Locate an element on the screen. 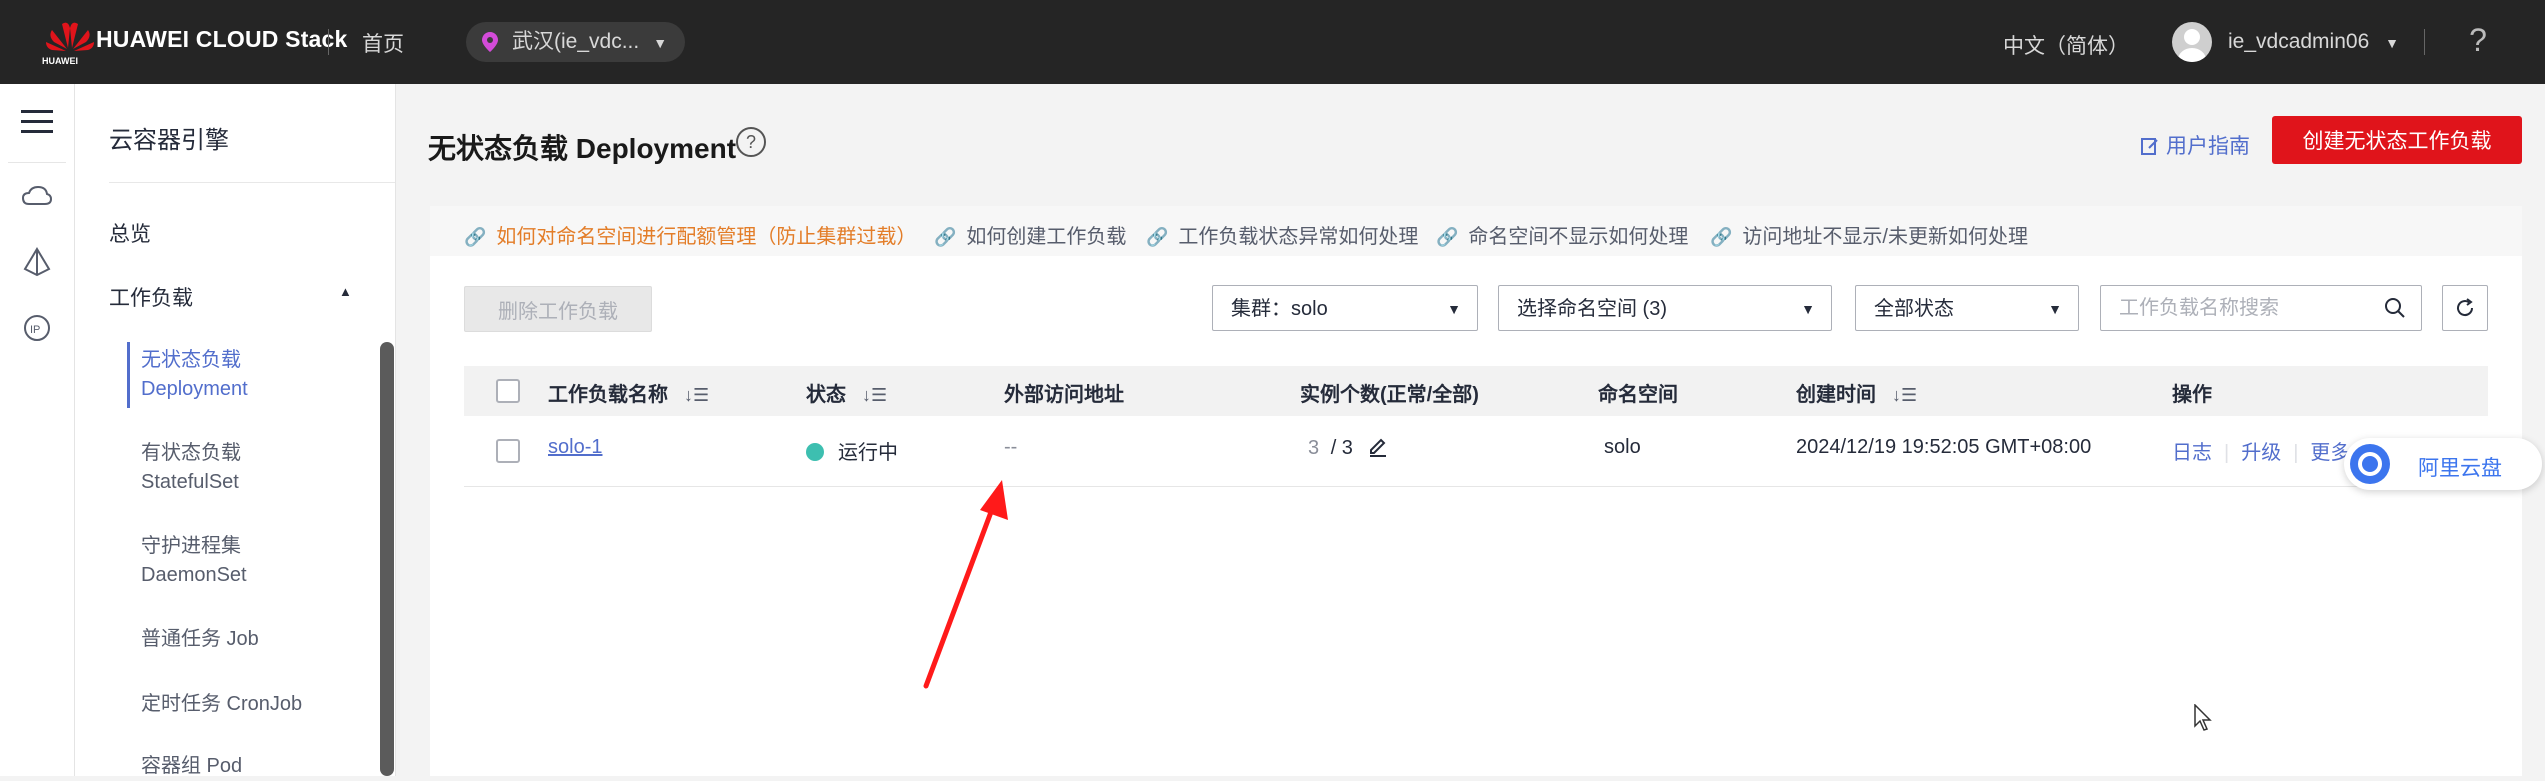 Image resolution: width=2545 pixels, height=781 pixels. annotation-arrow-icon is located at coordinates (965, 584).